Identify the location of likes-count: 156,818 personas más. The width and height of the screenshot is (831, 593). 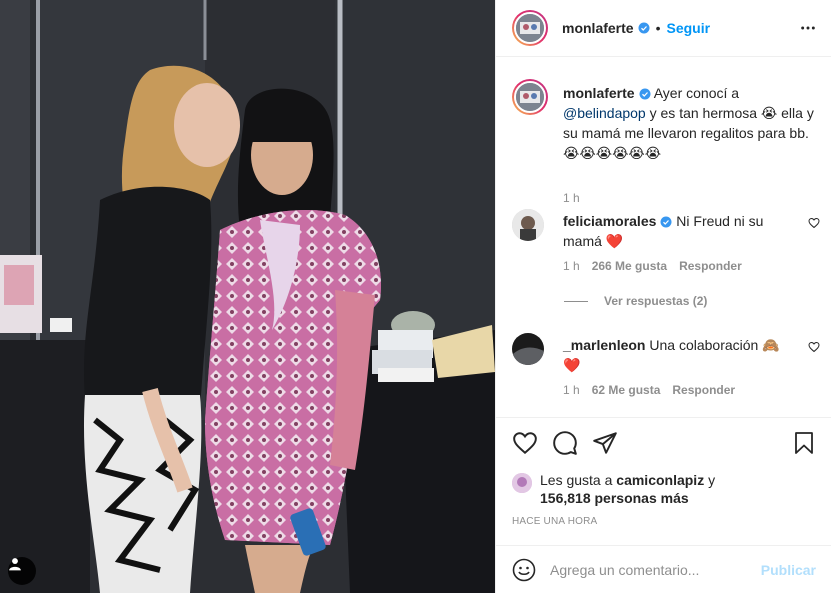
(614, 498).